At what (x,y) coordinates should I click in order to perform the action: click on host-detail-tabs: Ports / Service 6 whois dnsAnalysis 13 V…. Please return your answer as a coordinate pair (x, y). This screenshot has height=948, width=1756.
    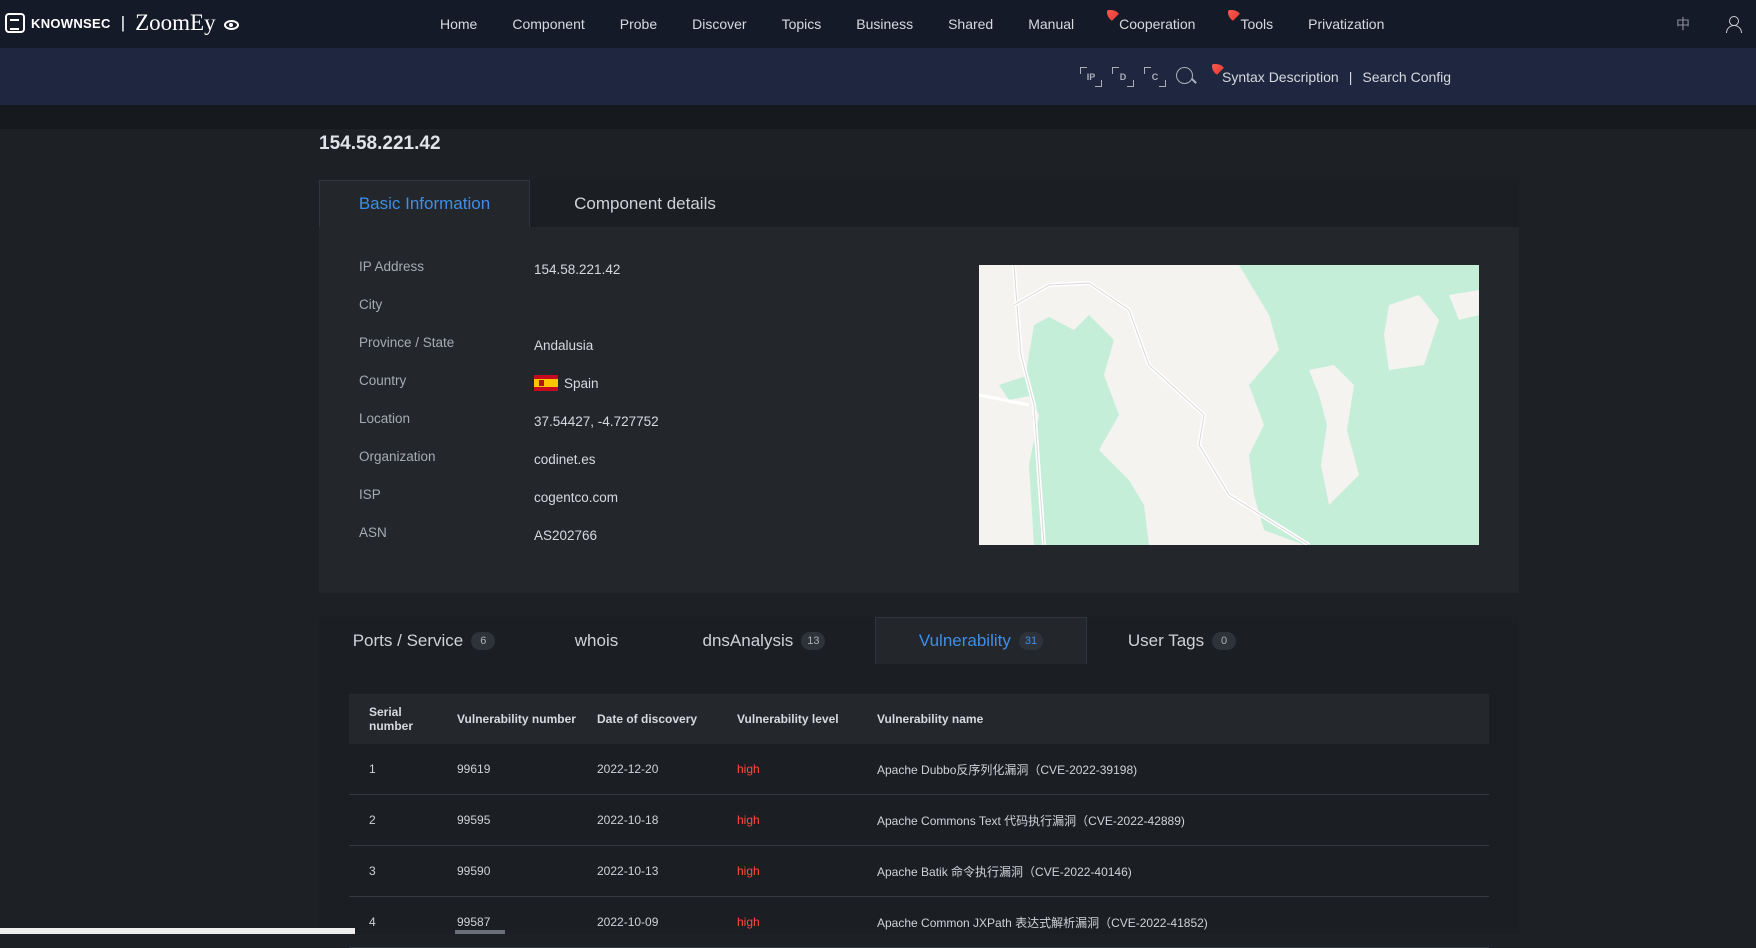
    Looking at the image, I should click on (919, 640).